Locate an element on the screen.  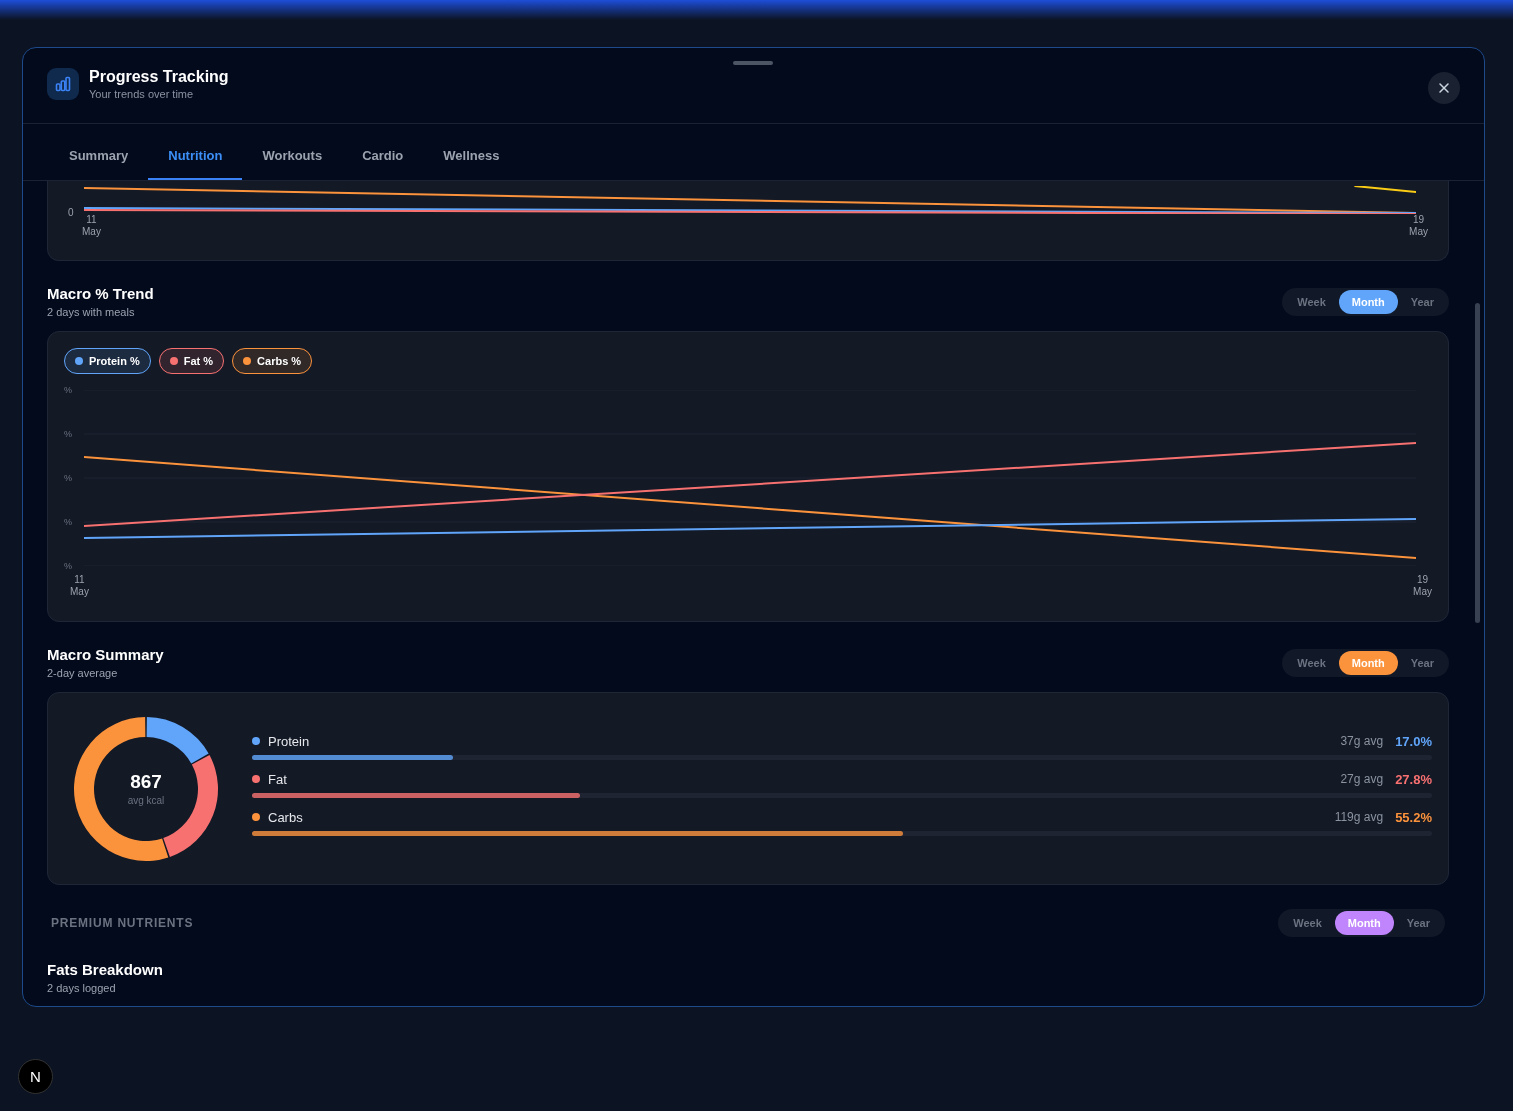
tab: Cardio is located at coordinates (383, 152).